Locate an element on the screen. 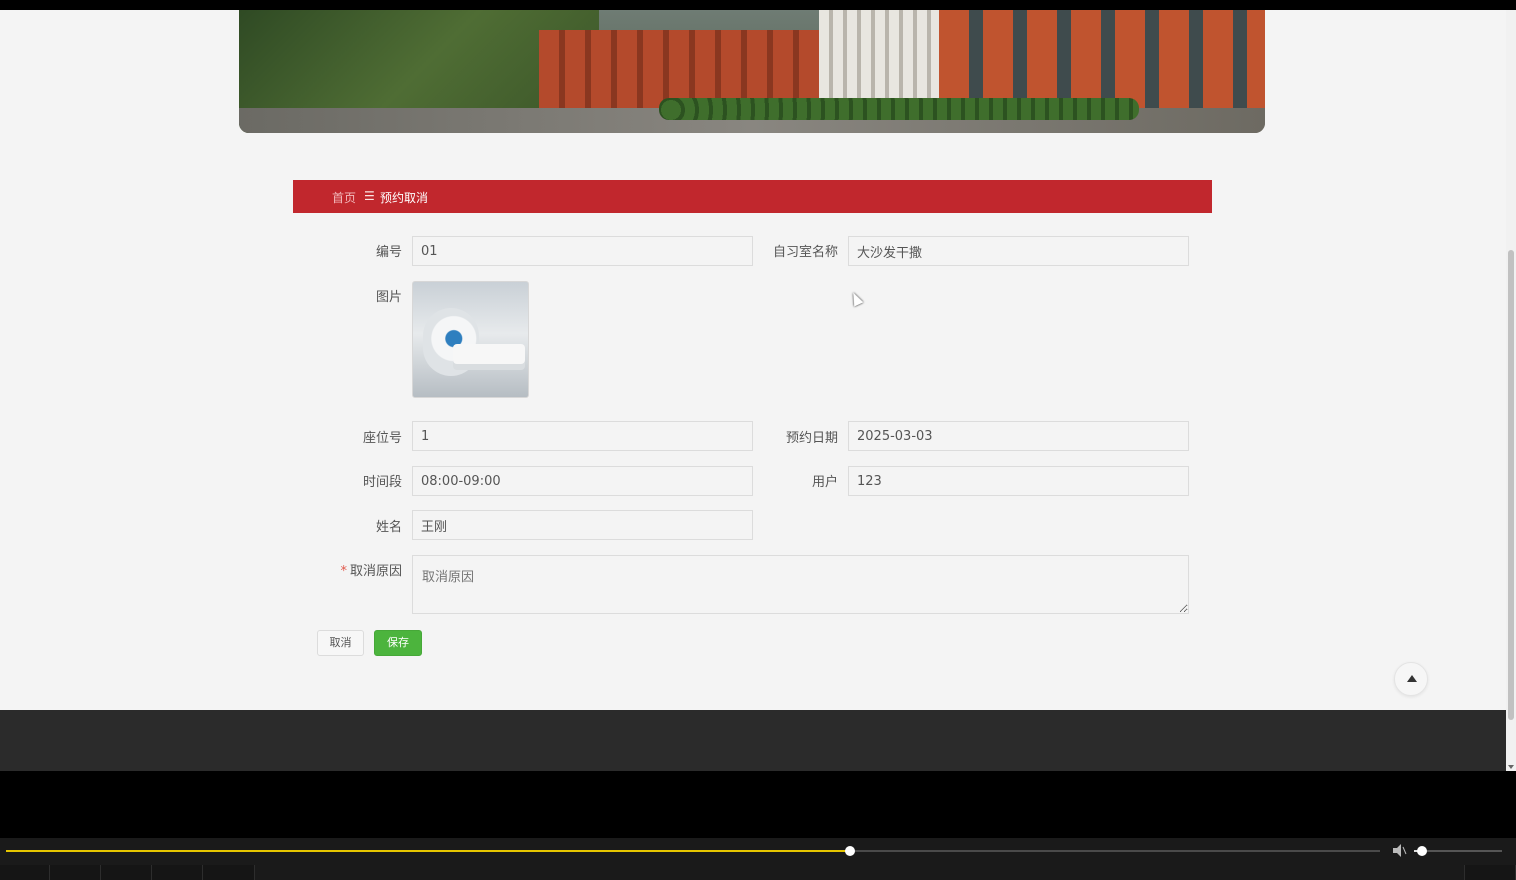 The height and width of the screenshot is (880, 1516). room-name-label: 自习室名称 is located at coordinates (805, 252).